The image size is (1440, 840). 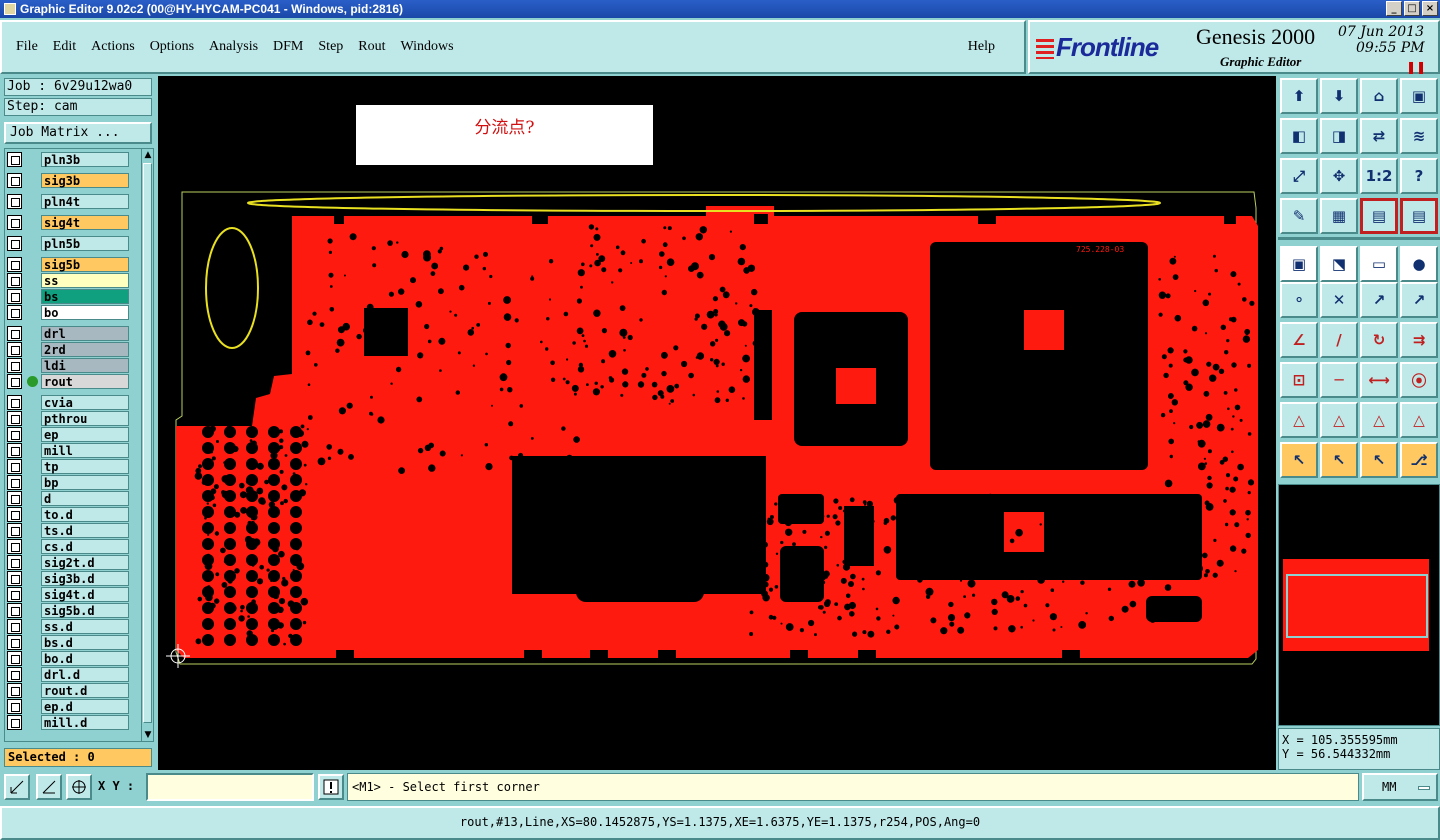 I want to click on swap-icon: ⇄, so click(x=1379, y=136).